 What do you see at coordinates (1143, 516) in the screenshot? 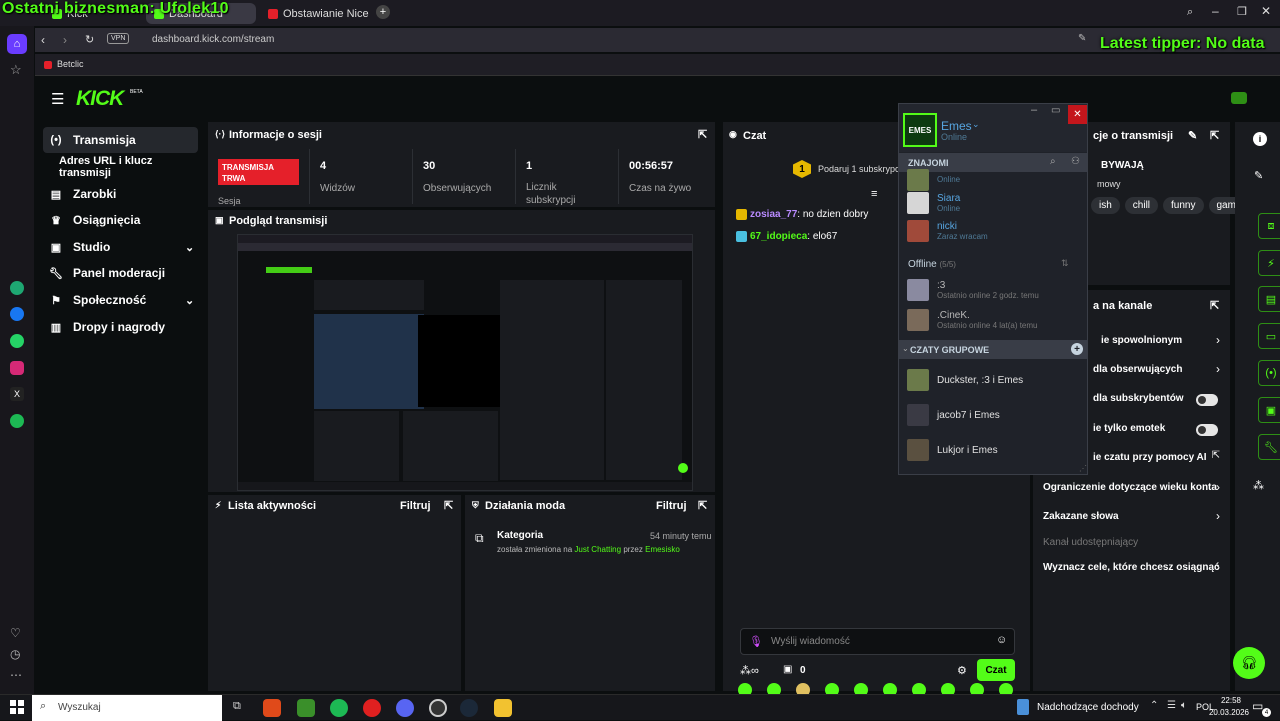
I see `setting-banned-words: Zakazane słowa` at bounding box center [1143, 516].